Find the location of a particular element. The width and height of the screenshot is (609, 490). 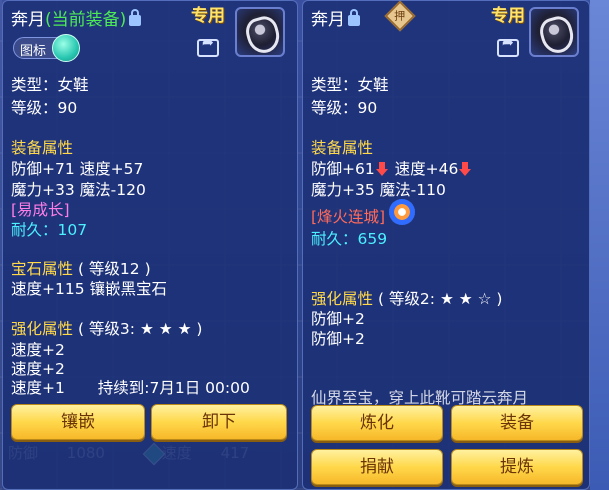

current-equipped-tag: (当前装备) is located at coordinates (86, 20).